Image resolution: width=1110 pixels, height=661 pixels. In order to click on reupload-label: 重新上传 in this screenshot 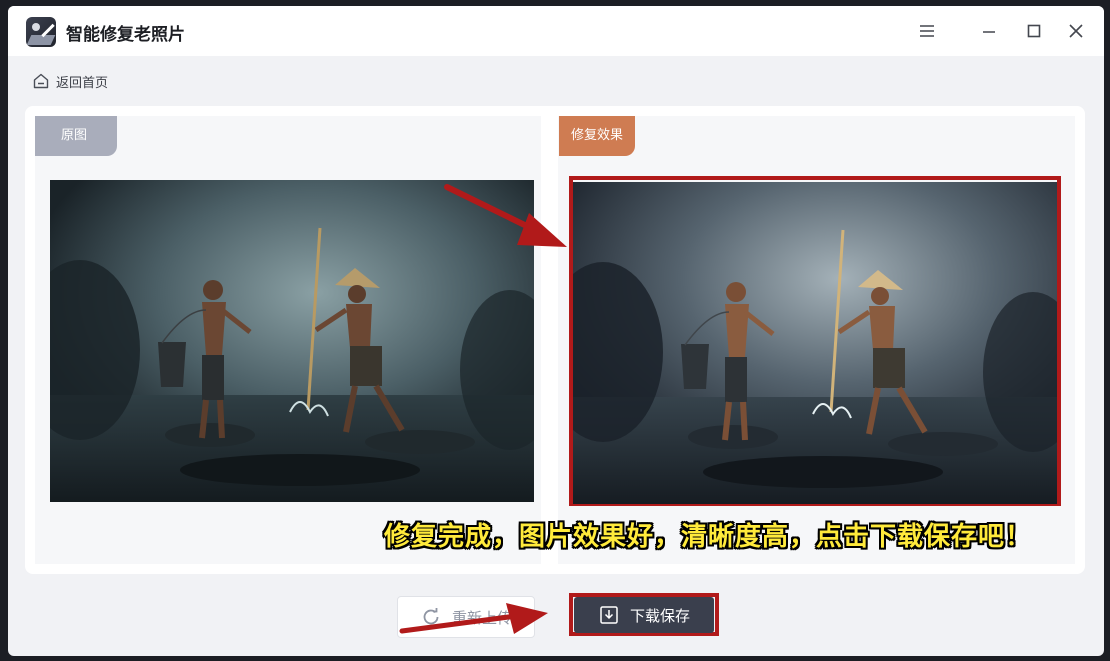, I will do `click(481, 617)`.